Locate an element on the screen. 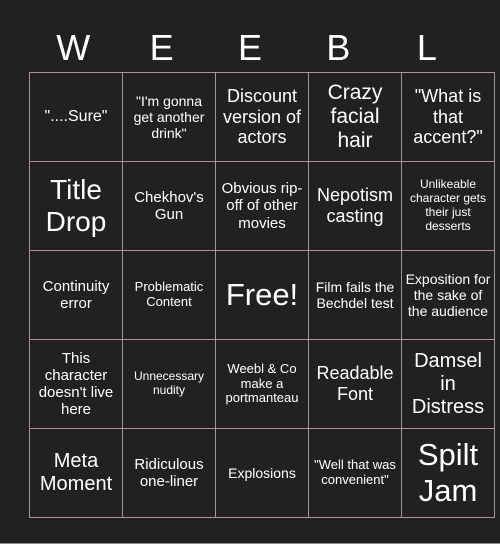  bingo-cell: Exposition for the sake of the audience is located at coordinates (448, 295).